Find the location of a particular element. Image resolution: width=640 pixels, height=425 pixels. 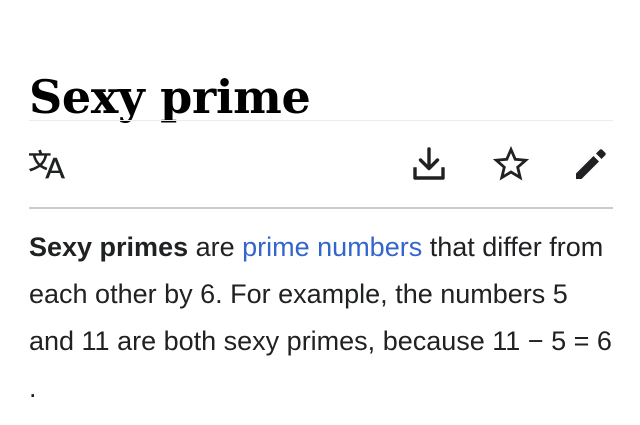

title-divider is located at coordinates (321, 120).